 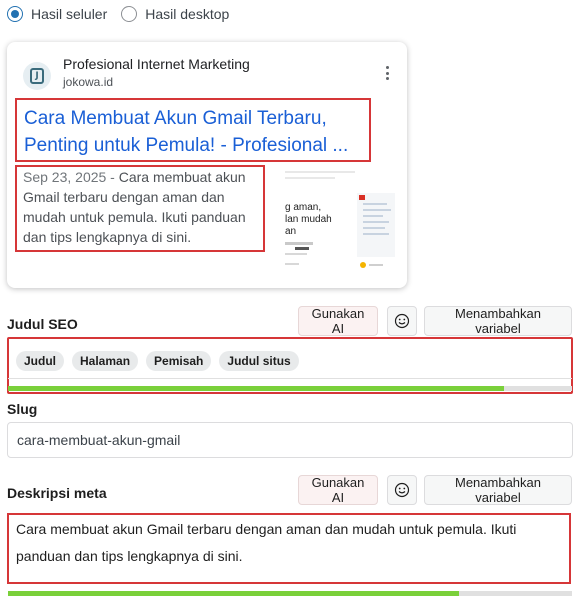 I want to click on preview-mode-toggle: Hasil seluler Hasil desktop, so click(x=125, y=14).